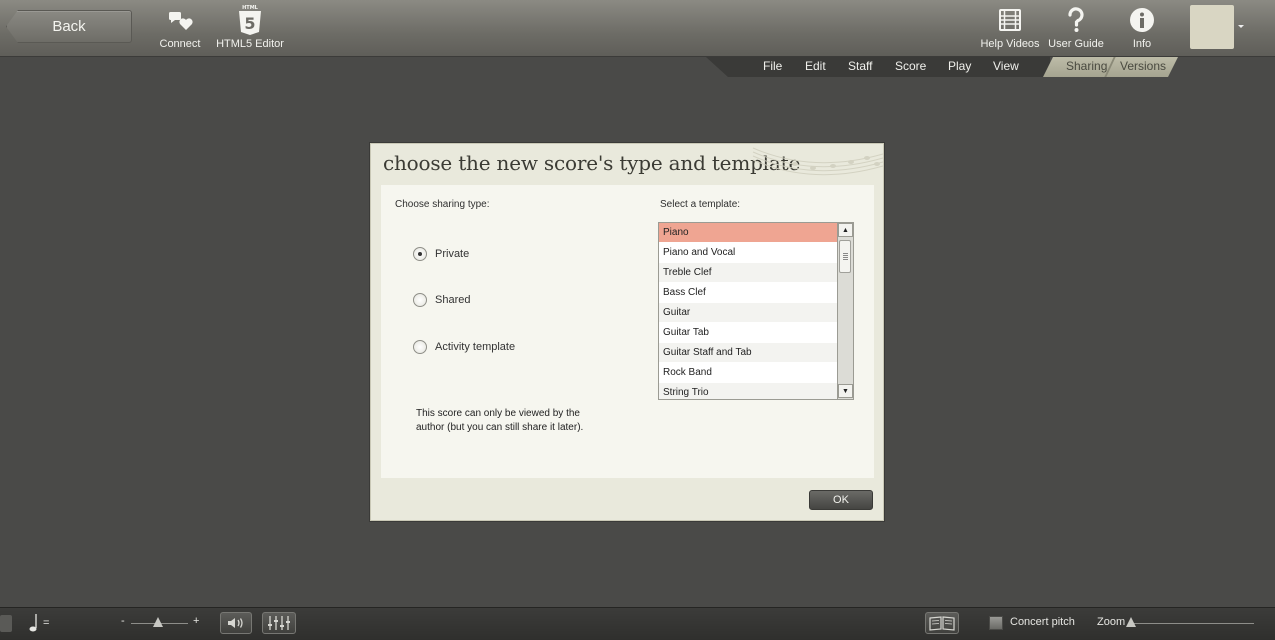 Image resolution: width=1275 pixels, height=640 pixels. Describe the element at coordinates (123, 621) in the screenshot. I see `volume-minus: -` at that location.